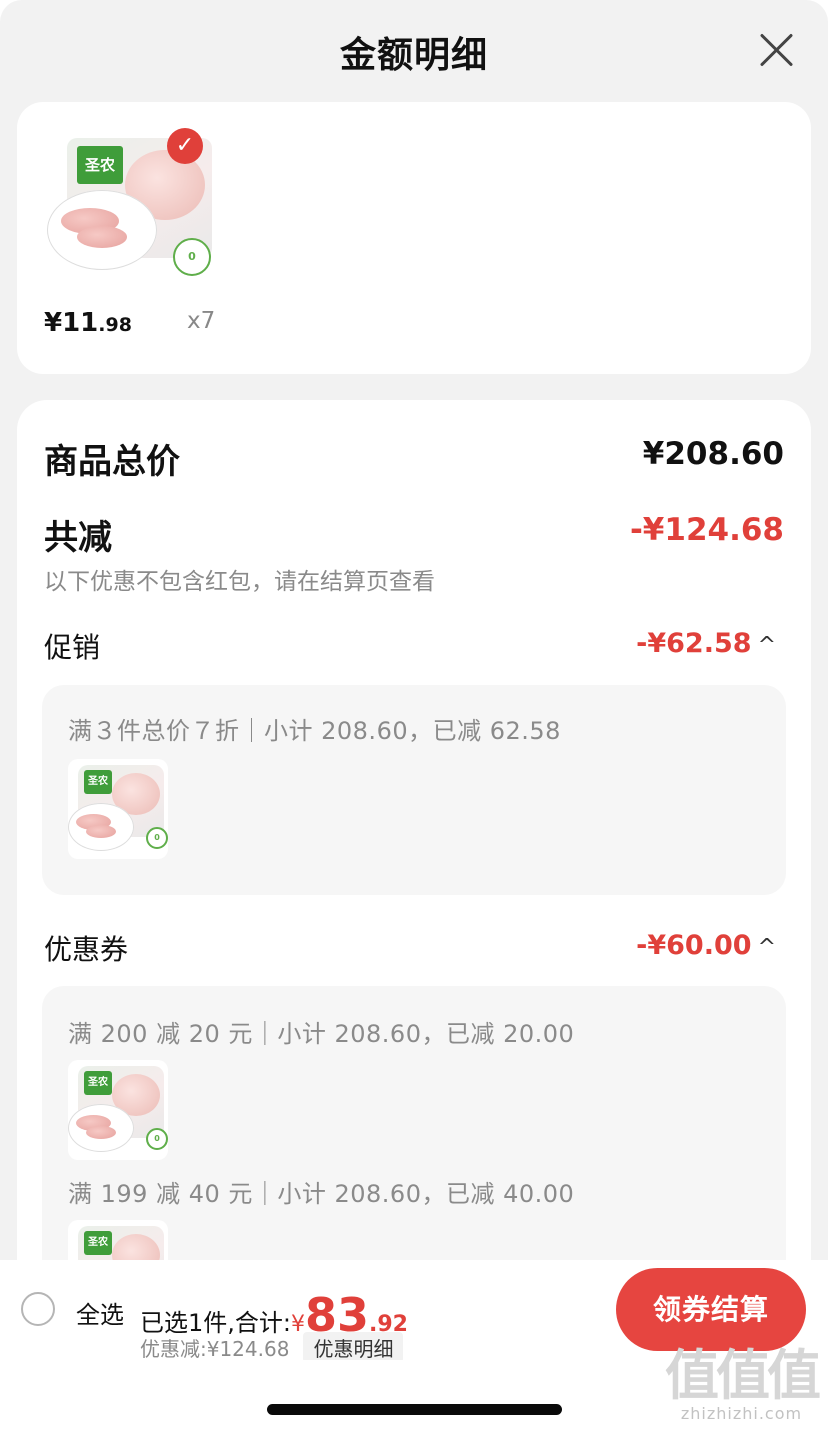 This screenshot has width=828, height=1432. I want to click on promo-label: 促销, so click(72, 647).